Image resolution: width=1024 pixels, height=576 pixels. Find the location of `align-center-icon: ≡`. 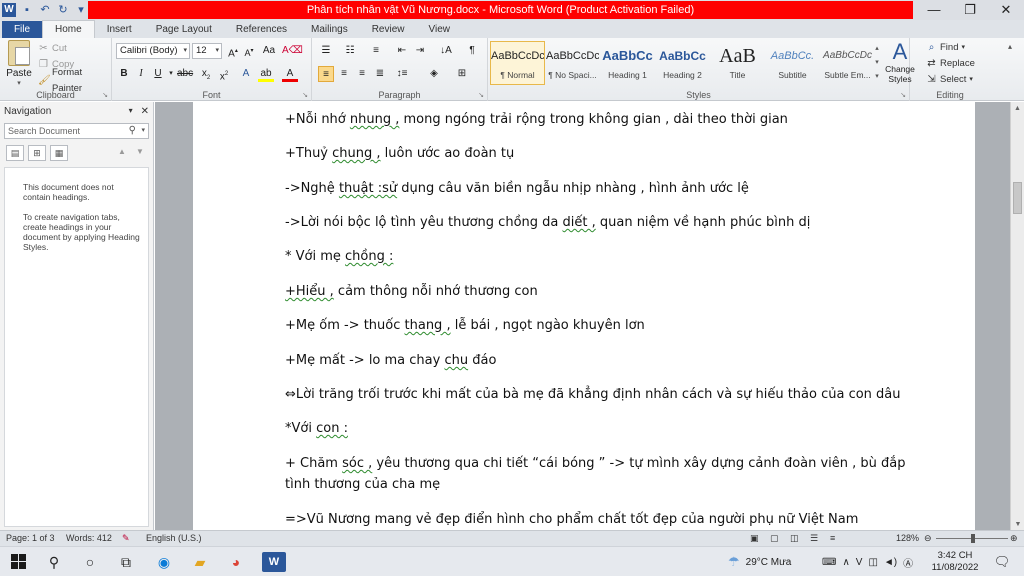

align-center-icon: ≡ is located at coordinates (344, 74).